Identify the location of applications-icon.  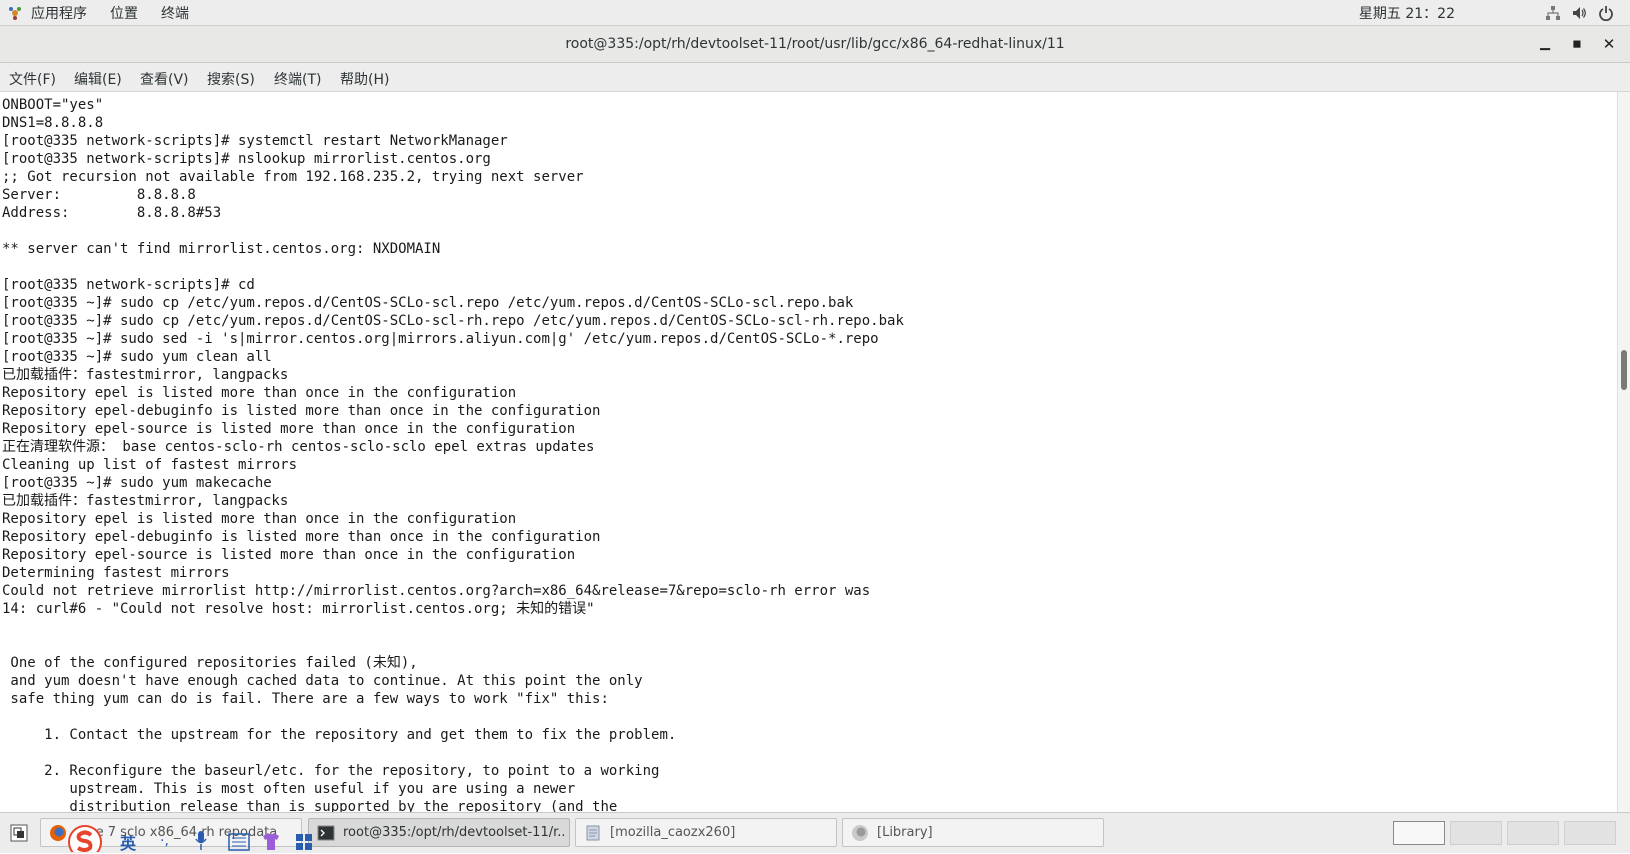
(15, 13).